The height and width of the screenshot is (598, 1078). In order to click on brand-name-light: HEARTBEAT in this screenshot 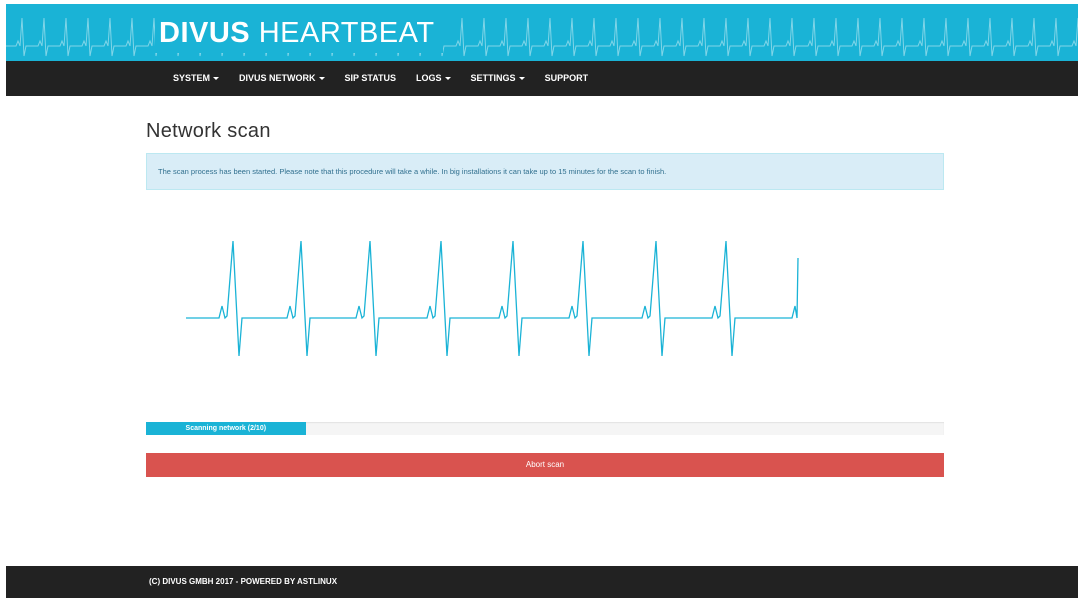, I will do `click(346, 33)`.